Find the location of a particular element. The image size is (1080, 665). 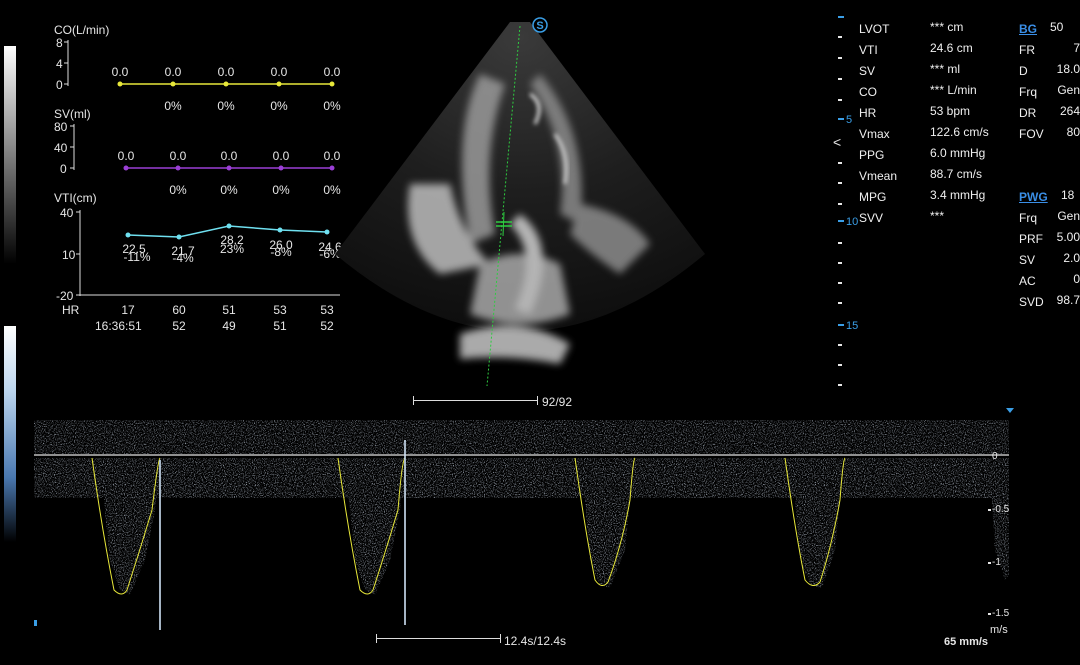

doppler-color-map-bar is located at coordinates (10, 434).